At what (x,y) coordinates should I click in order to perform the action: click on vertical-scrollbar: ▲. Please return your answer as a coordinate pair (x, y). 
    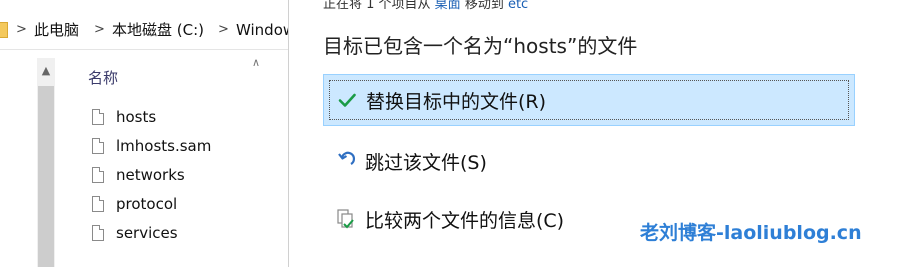
    Looking at the image, I should click on (46, 162).